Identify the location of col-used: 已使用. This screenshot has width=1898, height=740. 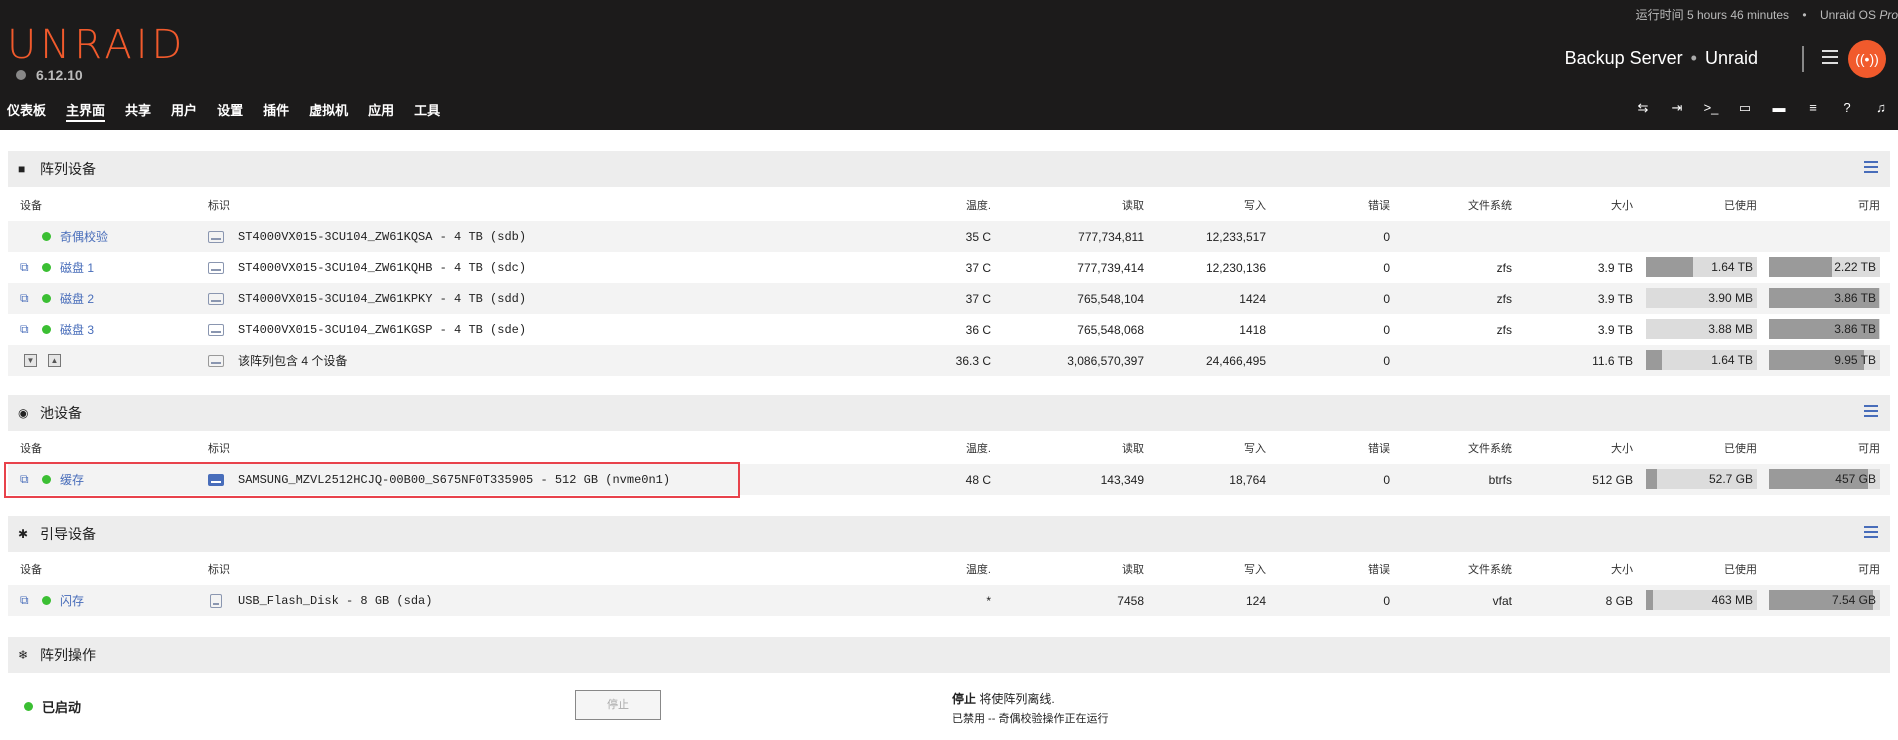
(1740, 570).